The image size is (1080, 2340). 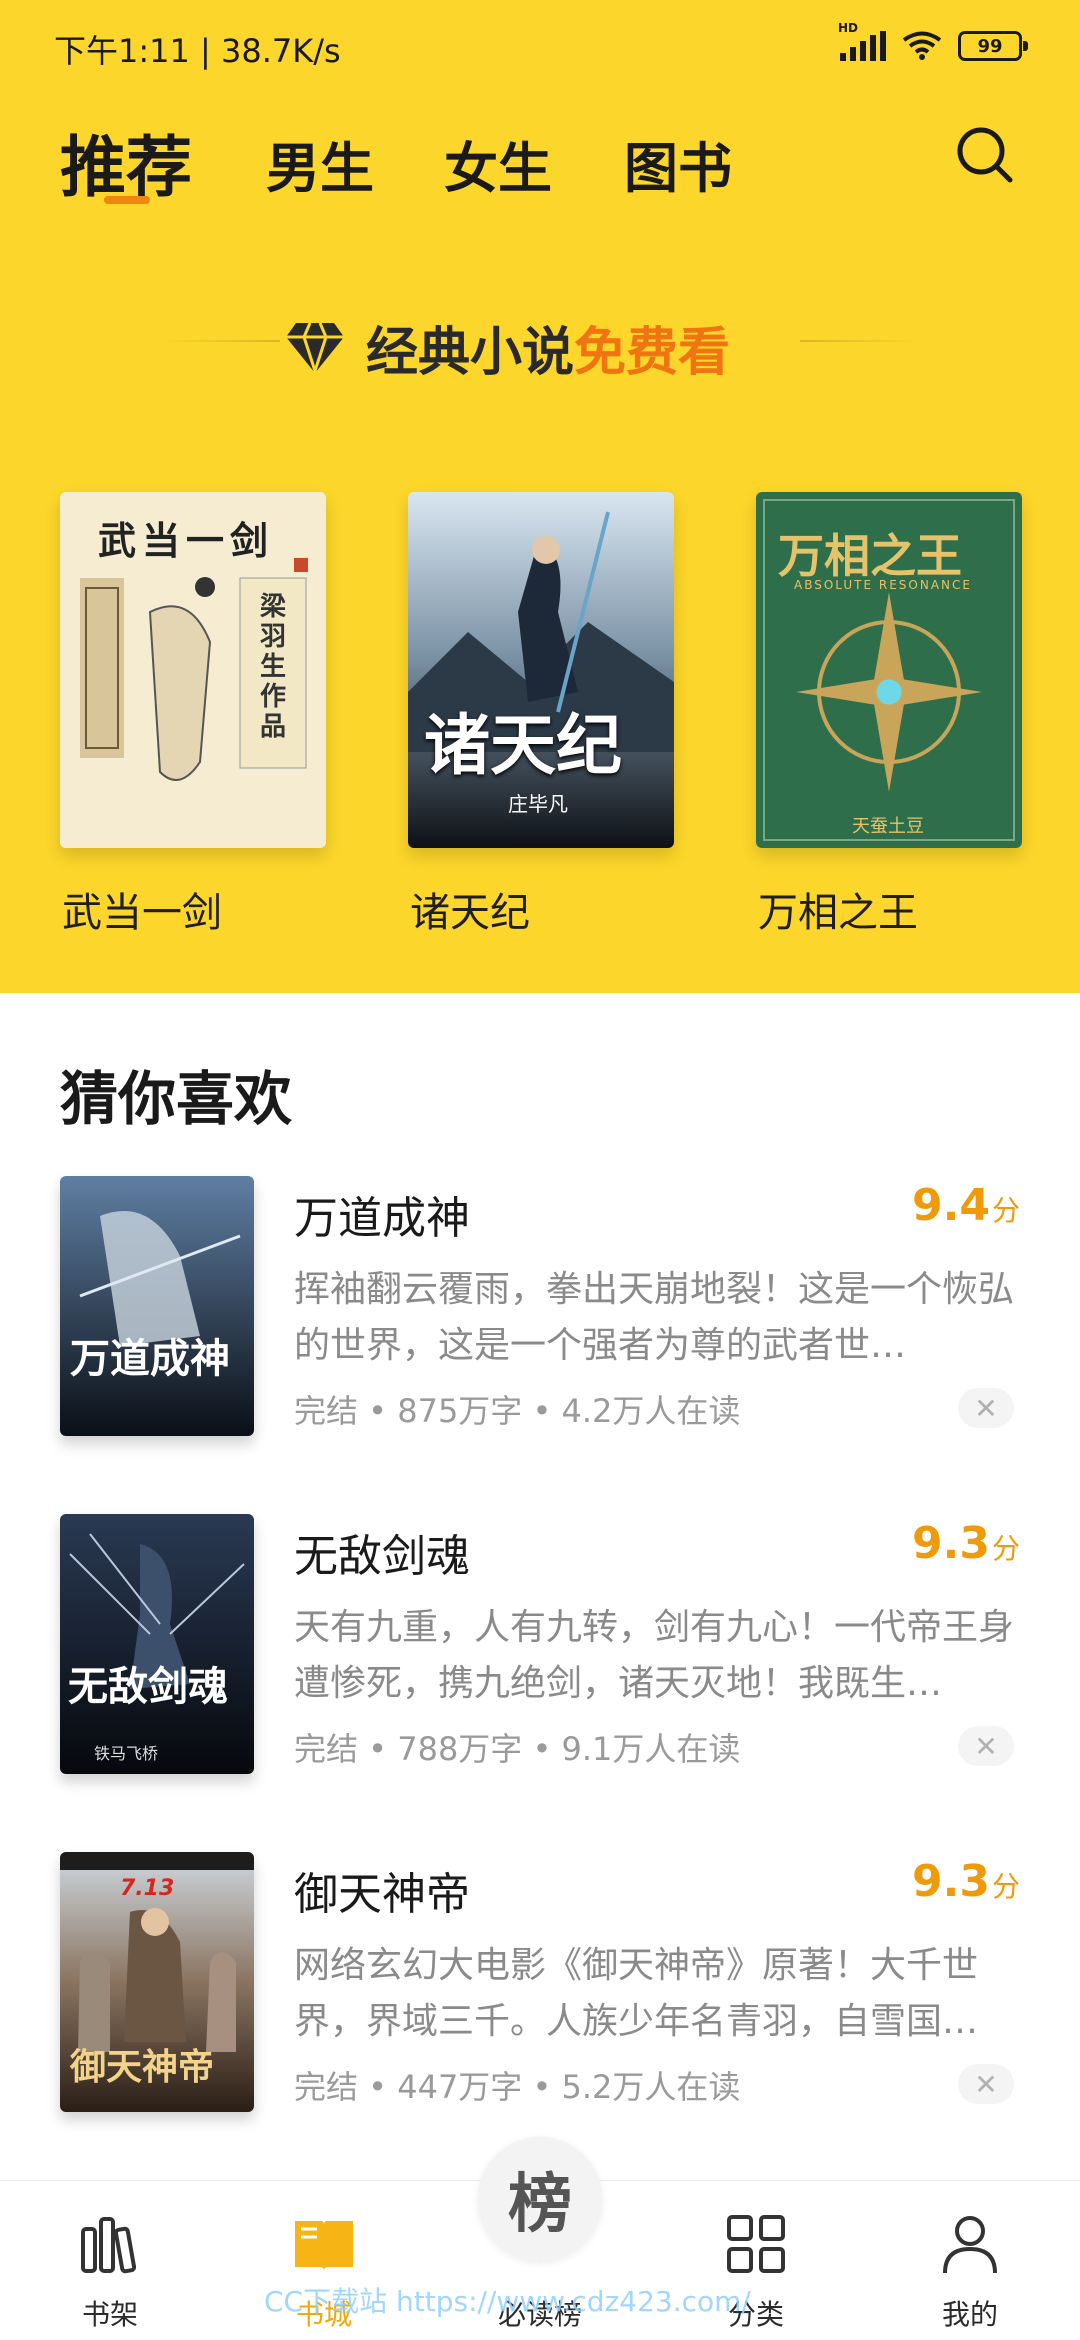 I want to click on status-bar: 下午1:11 | 38.7K/s HD 99, so click(x=540, y=48).